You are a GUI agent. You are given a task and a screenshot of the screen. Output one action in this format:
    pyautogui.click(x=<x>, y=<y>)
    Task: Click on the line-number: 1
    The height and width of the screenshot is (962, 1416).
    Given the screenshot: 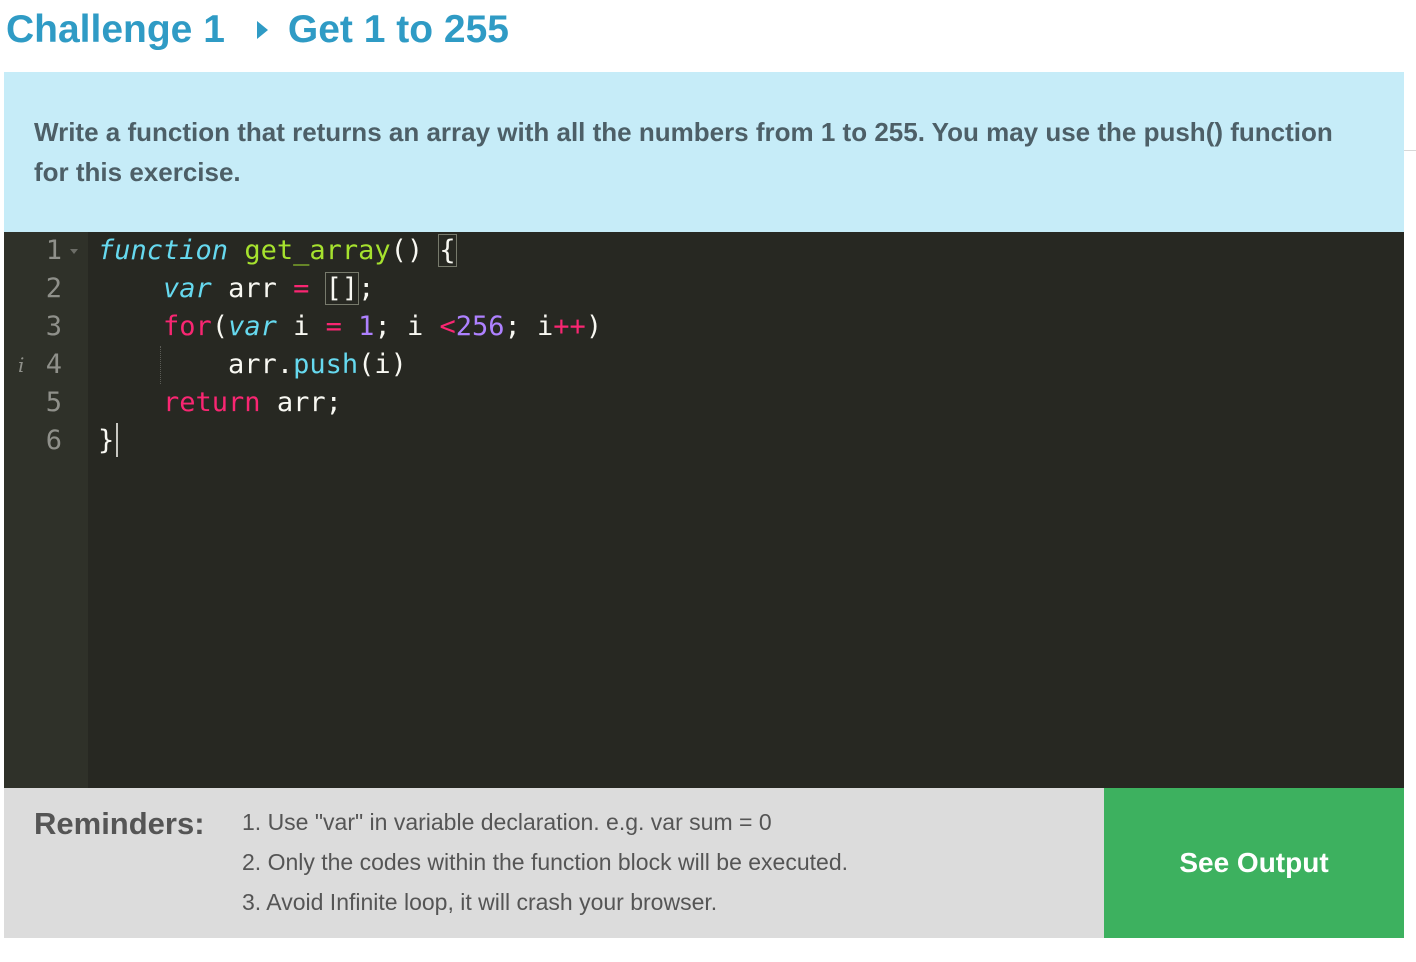 What is the action you would take?
    pyautogui.click(x=53, y=250)
    